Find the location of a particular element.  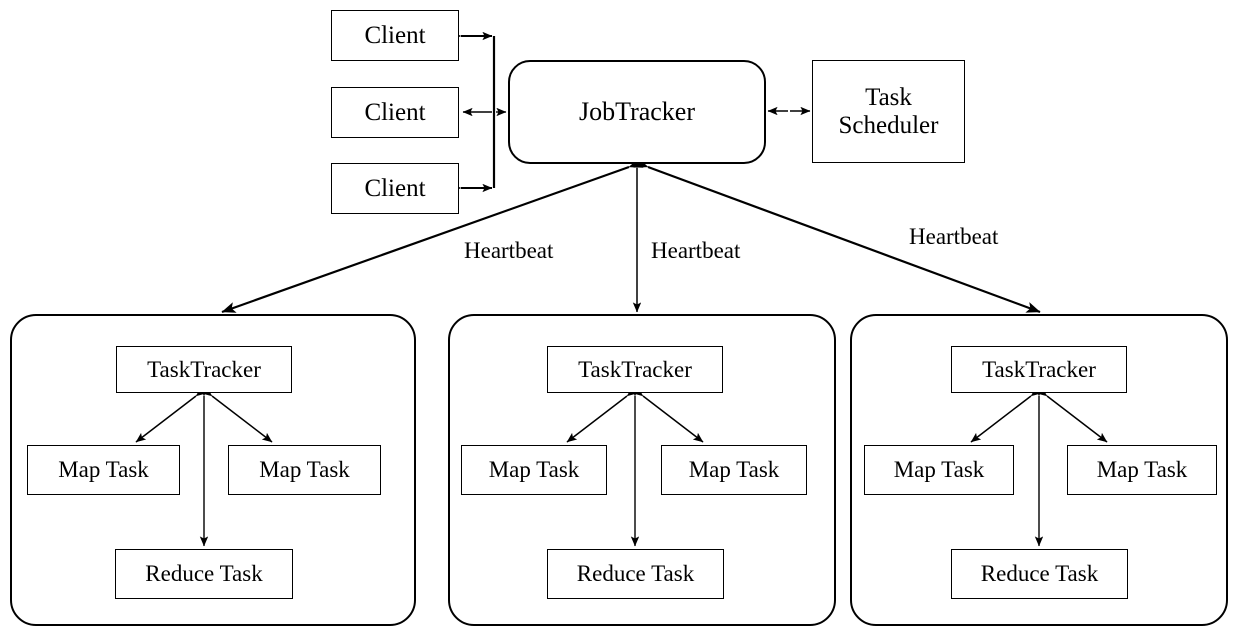

client-label-1: Client is located at coordinates (395, 35).